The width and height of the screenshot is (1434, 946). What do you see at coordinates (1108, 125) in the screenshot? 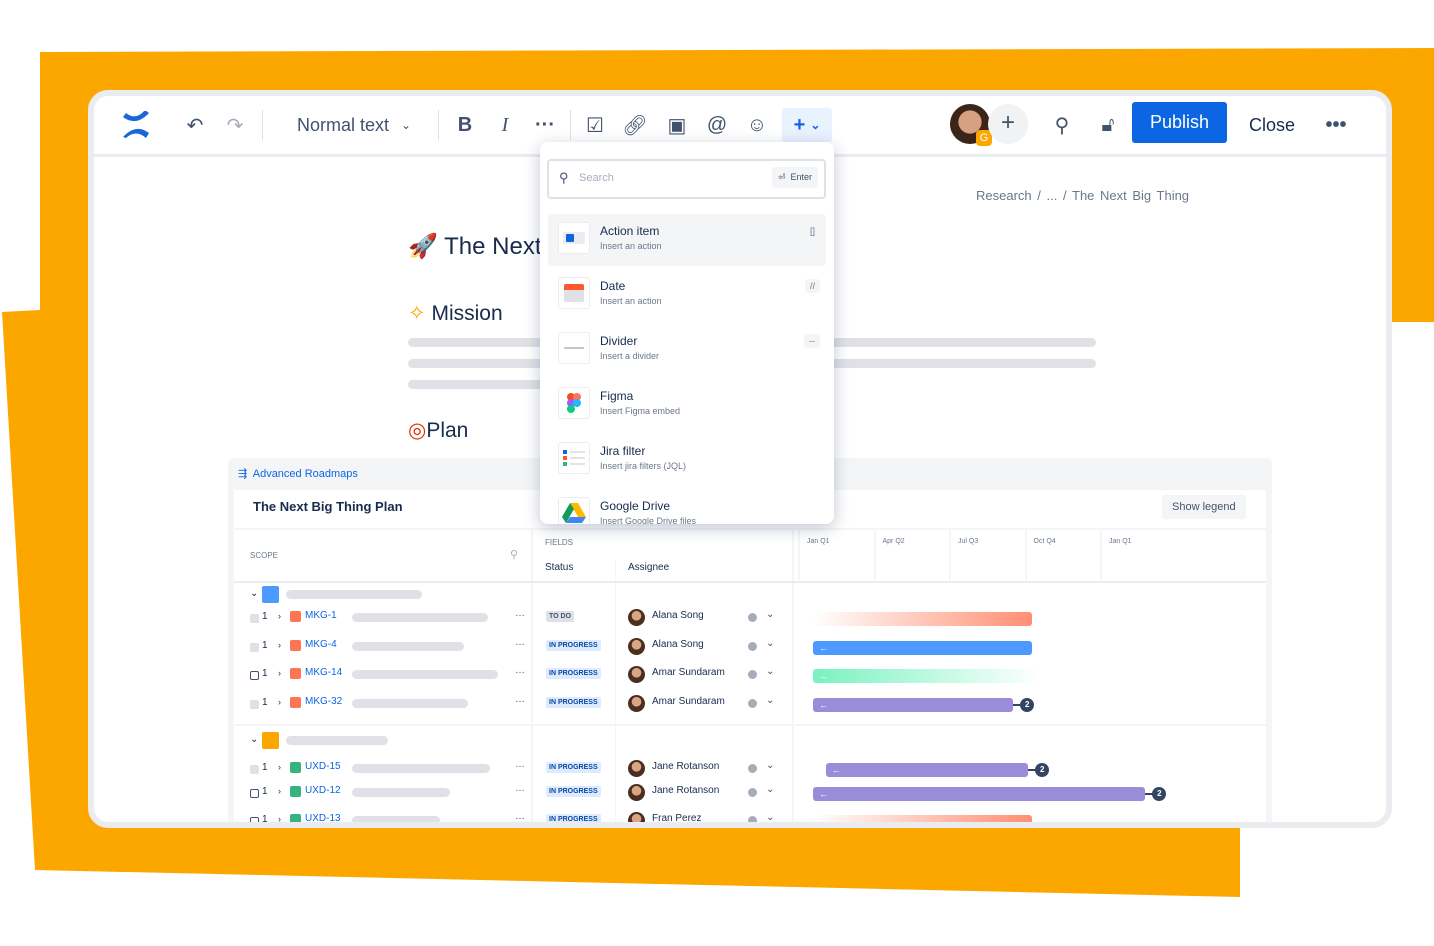
I see `unlock-icon: 🔓︎` at bounding box center [1108, 125].